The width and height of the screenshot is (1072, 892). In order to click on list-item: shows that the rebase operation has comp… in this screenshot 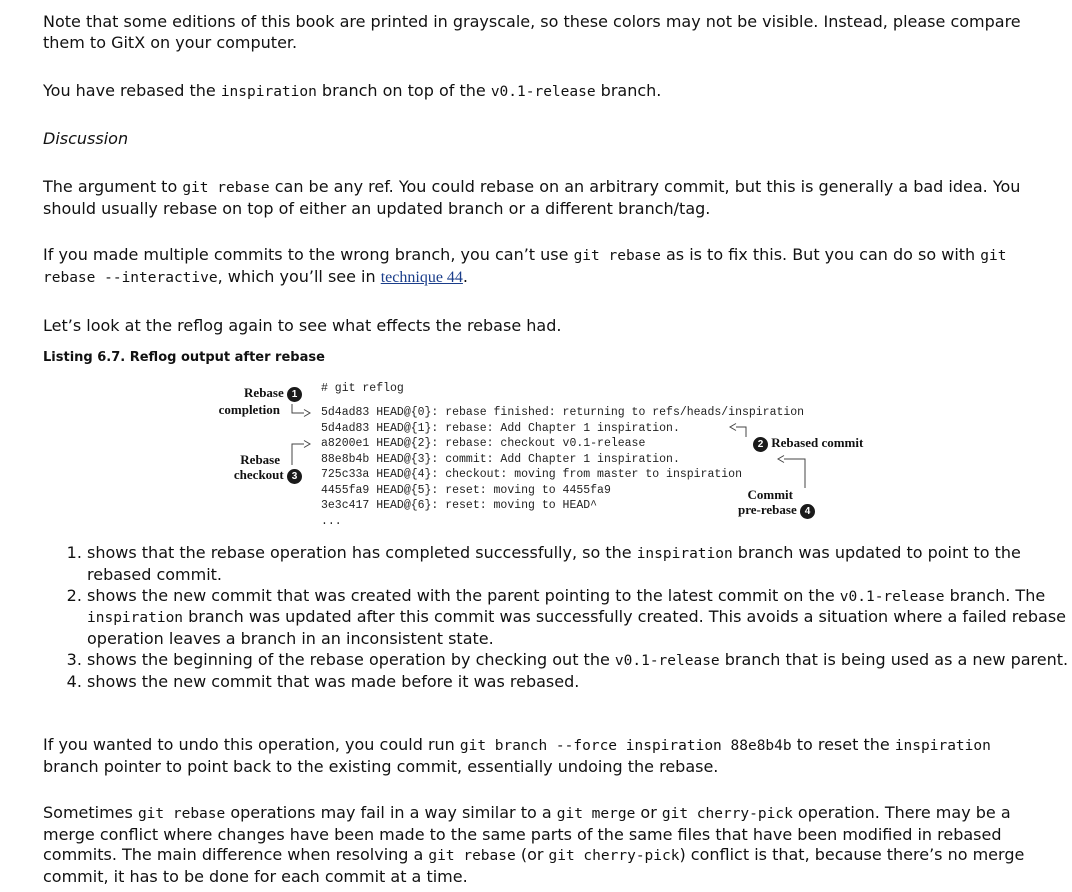, I will do `click(579, 564)`.